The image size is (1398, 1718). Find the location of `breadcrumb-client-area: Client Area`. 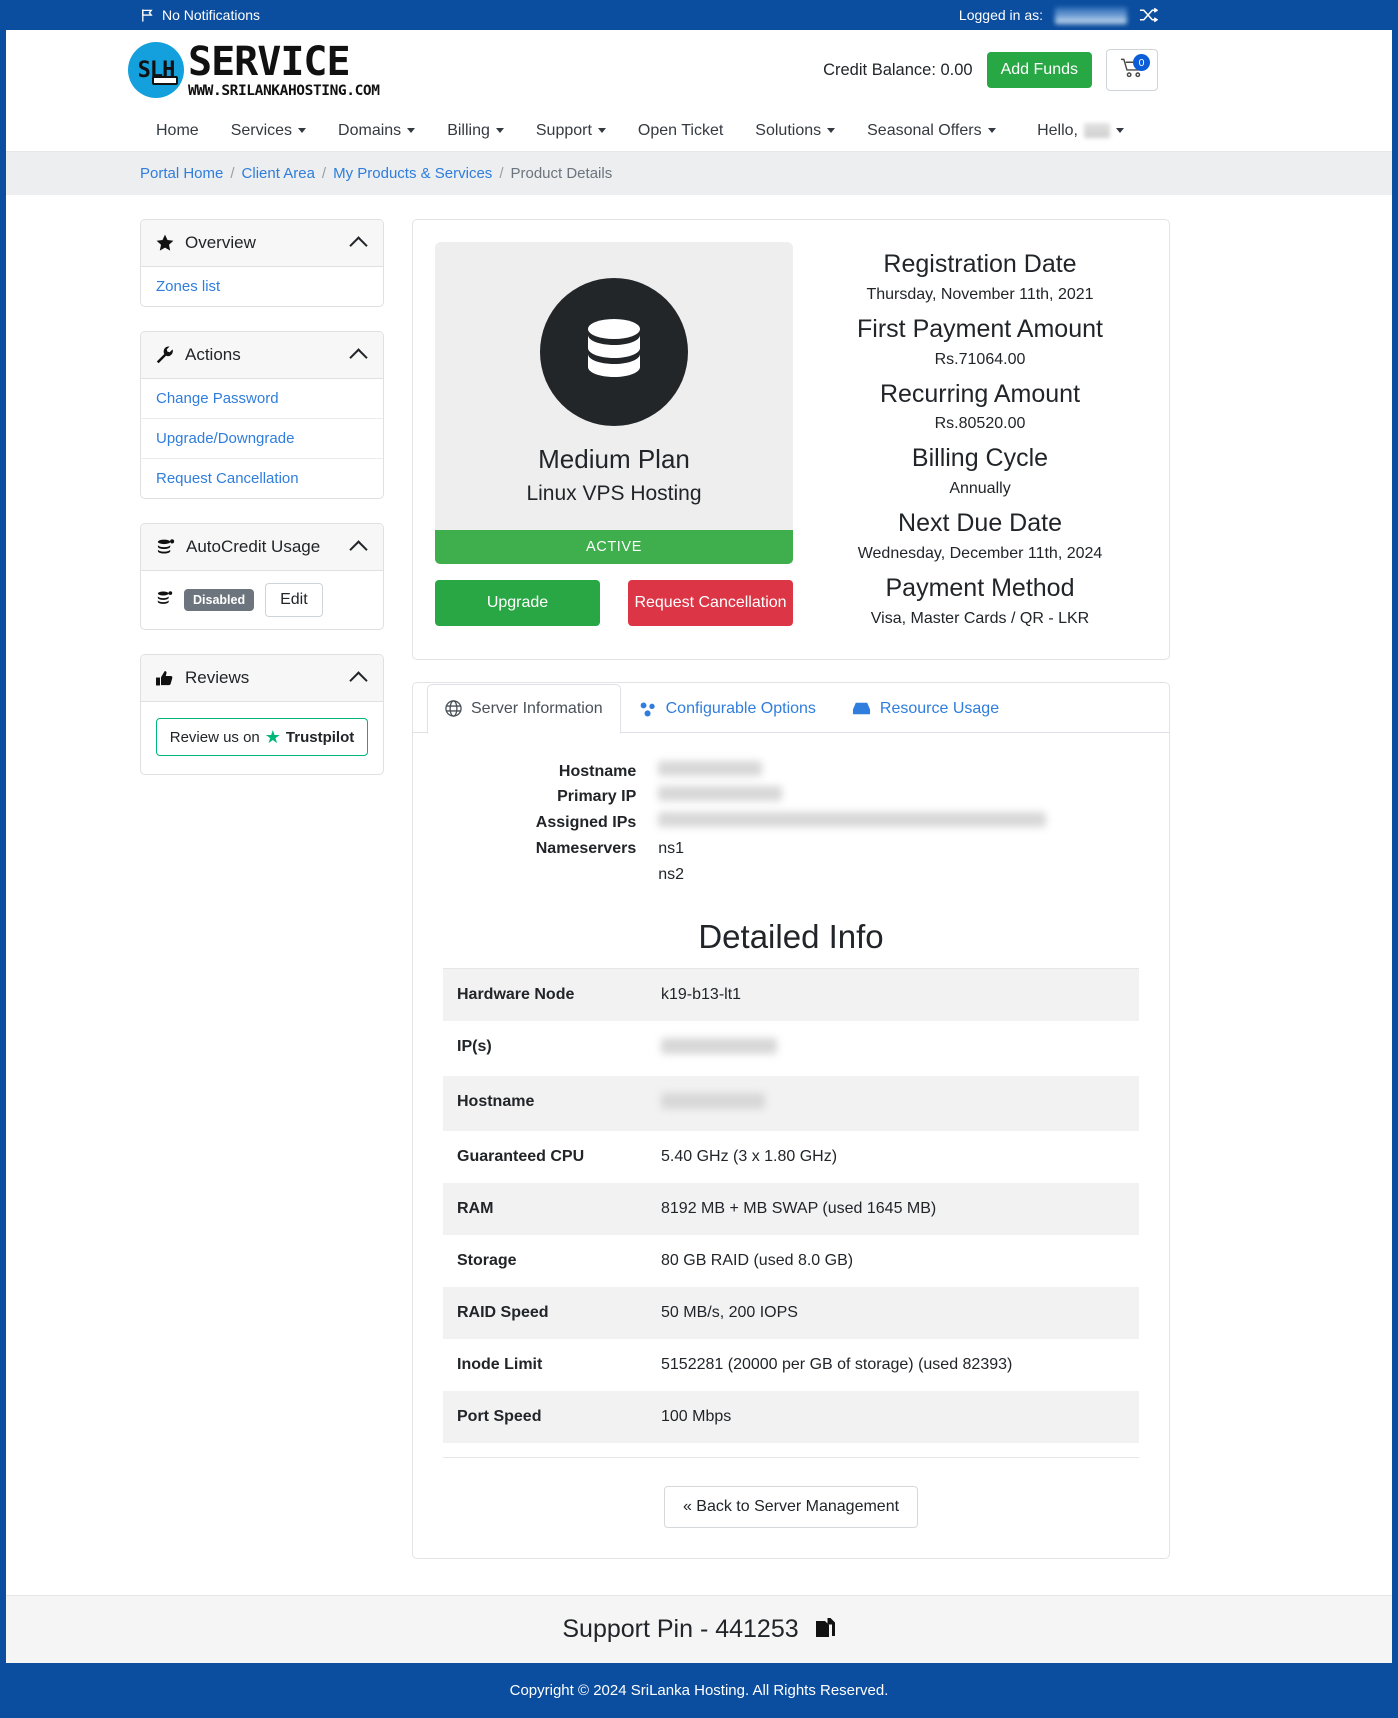

breadcrumb-client-area: Client Area is located at coordinates (278, 173).